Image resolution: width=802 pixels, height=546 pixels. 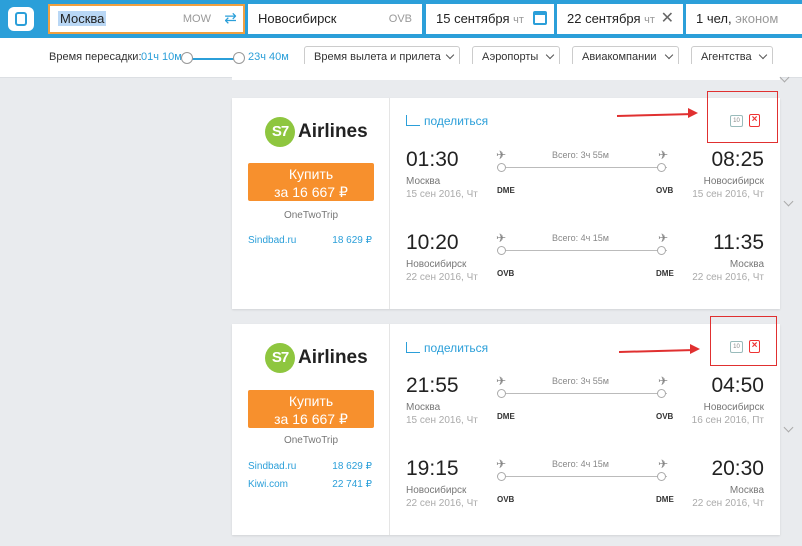 I want to click on previous-result-card, so click(x=506, y=72).